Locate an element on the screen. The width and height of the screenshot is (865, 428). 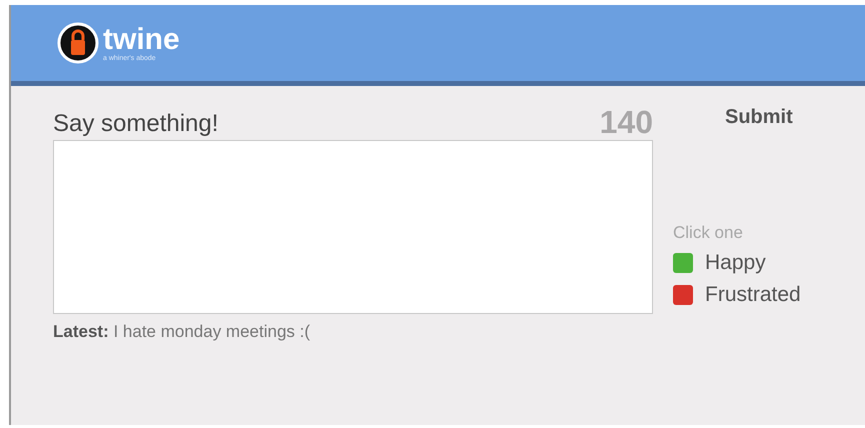
mood-option: Happy is located at coordinates (737, 263).